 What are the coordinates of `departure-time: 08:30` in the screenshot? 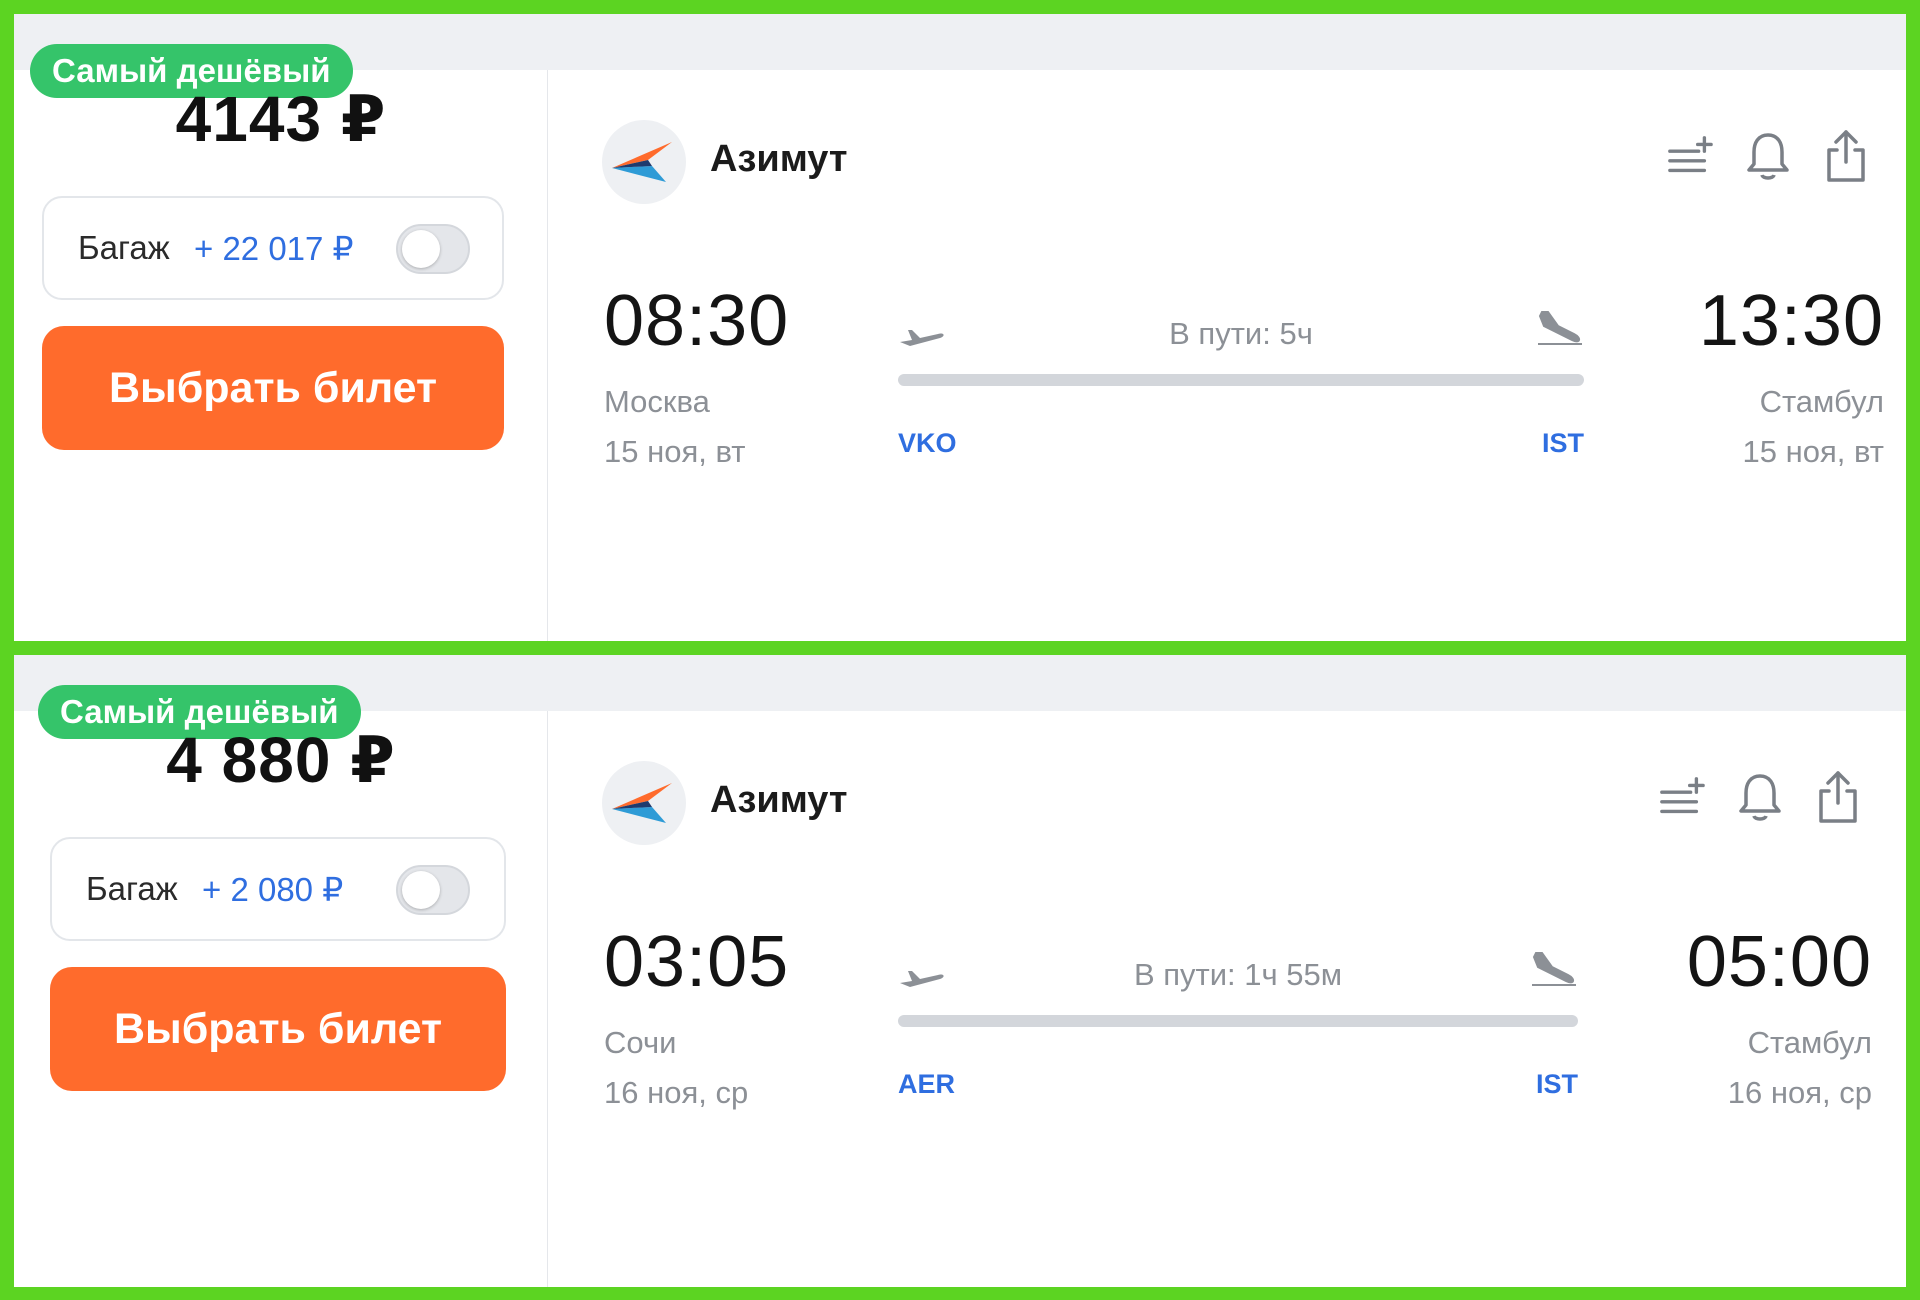 It's located at (697, 321).